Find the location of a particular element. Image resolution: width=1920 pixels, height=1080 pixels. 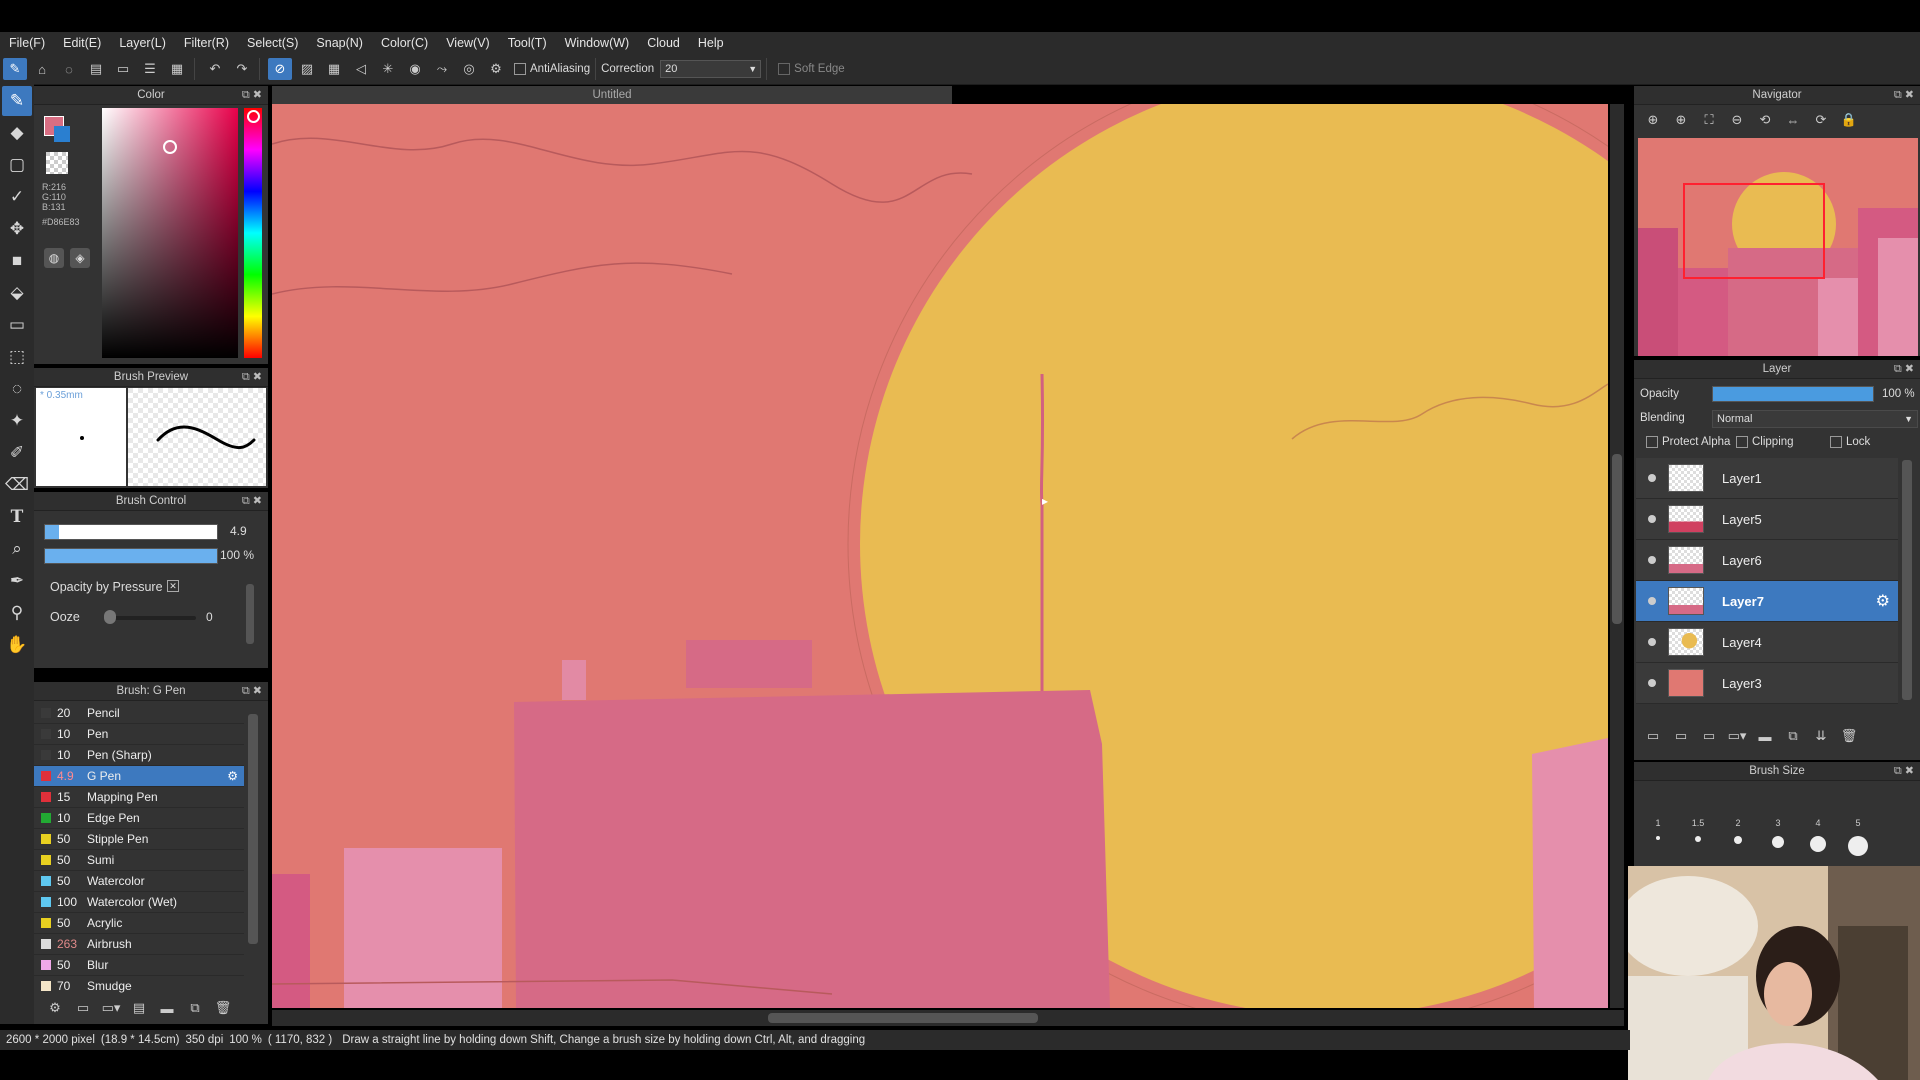

secondary-color-swatch is located at coordinates (62, 134).